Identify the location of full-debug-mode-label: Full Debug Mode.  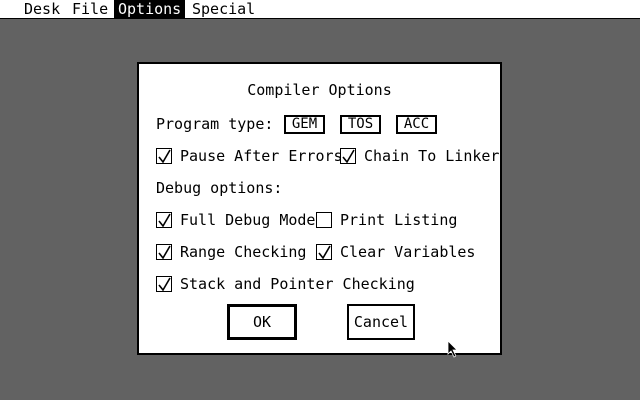
(248, 220).